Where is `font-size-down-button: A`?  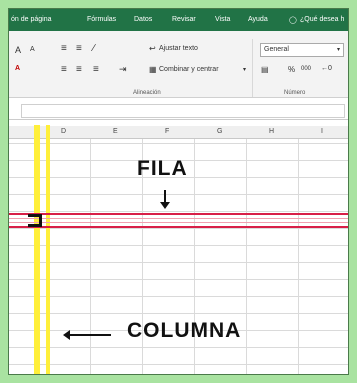
font-size-down-button: A is located at coordinates (32, 49).